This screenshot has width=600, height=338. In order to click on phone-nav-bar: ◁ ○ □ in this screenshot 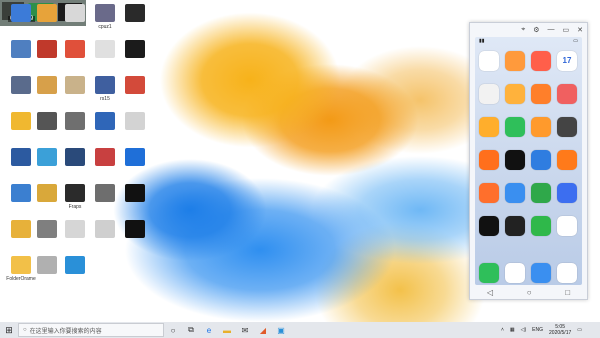, I will do `click(528, 292)`.